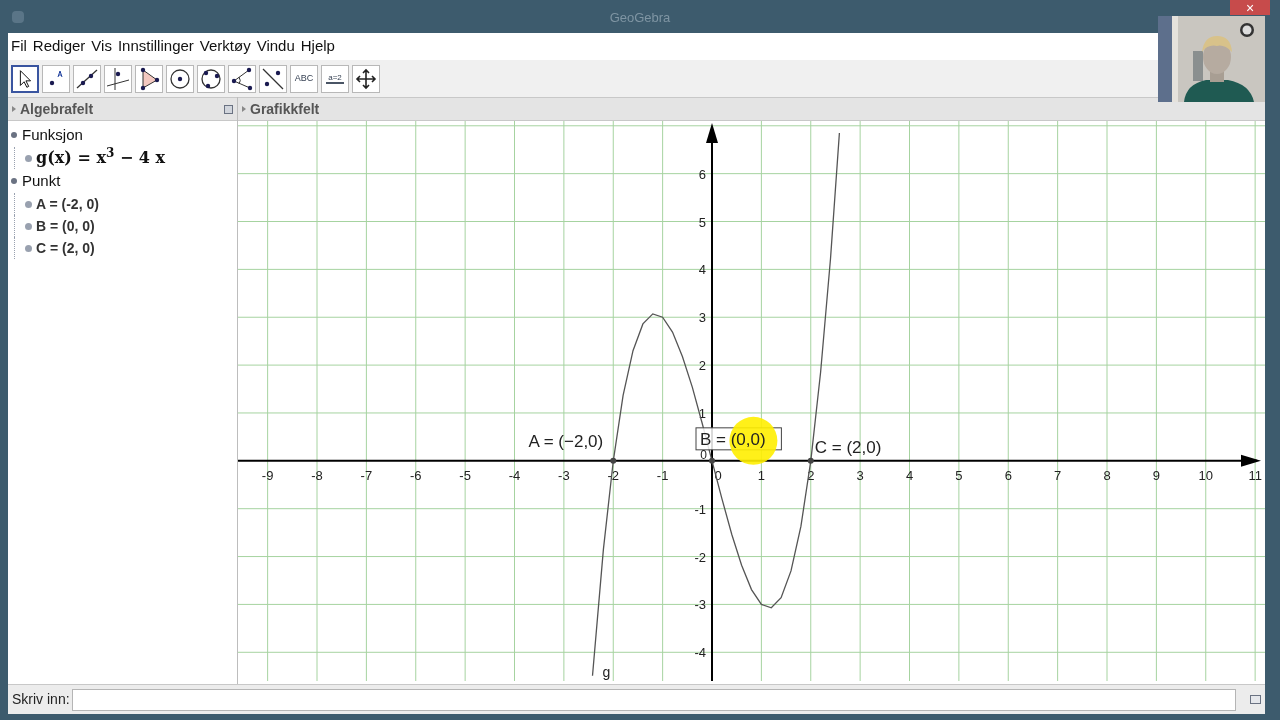 This screenshot has height=720, width=1280. Describe the element at coordinates (101, 158) in the screenshot. I see `function-formula: g(x) = x$^{3}$ − 4 x` at that location.